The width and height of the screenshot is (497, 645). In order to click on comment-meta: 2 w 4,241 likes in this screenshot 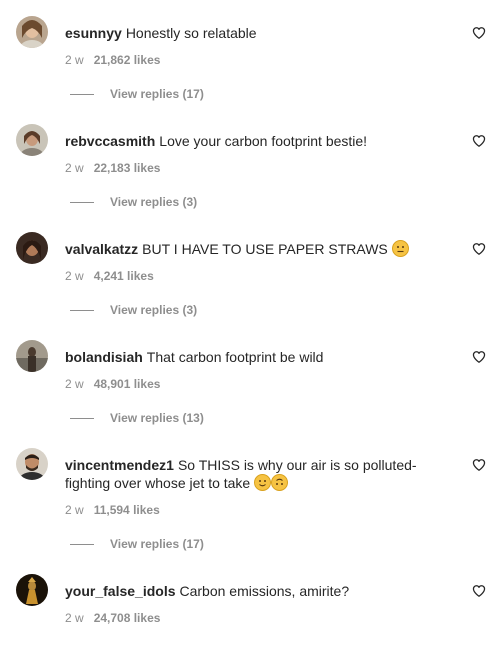, I will do `click(109, 276)`.